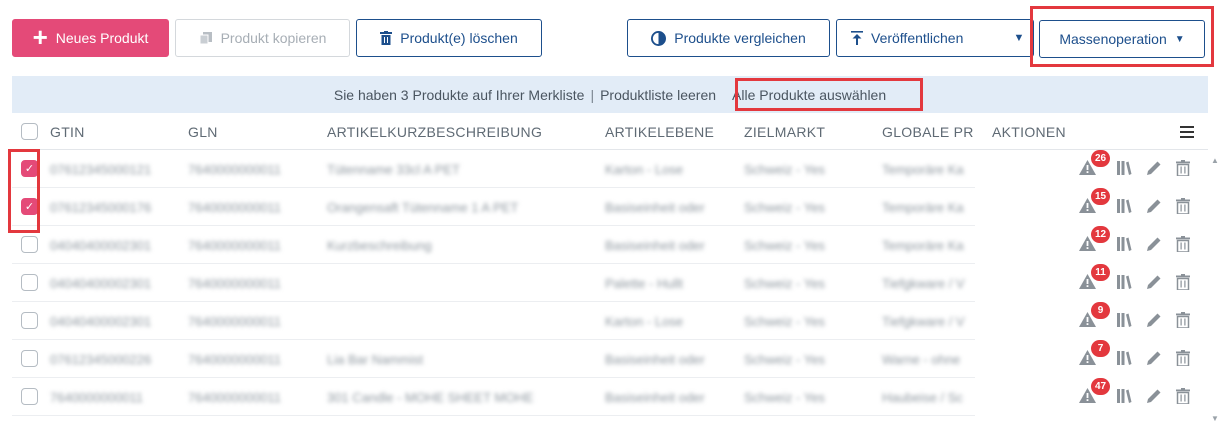  What do you see at coordinates (809, 131) in the screenshot?
I see `column-header-target-market: ZIELMARKT` at bounding box center [809, 131].